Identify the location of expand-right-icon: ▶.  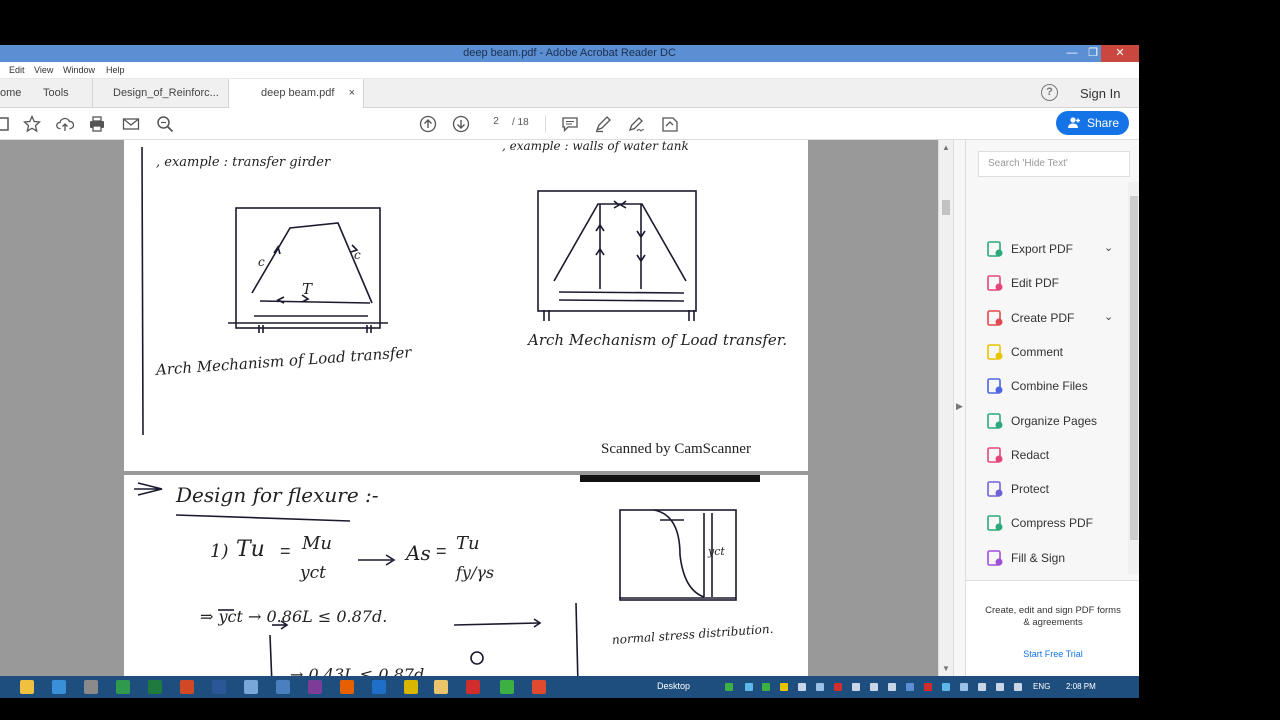
(959, 406).